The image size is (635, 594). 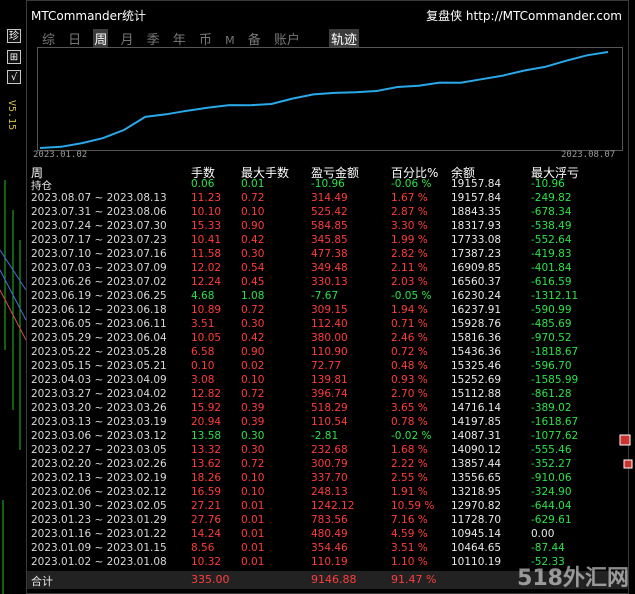 I want to click on equity-curve-svg, so click(x=324, y=100).